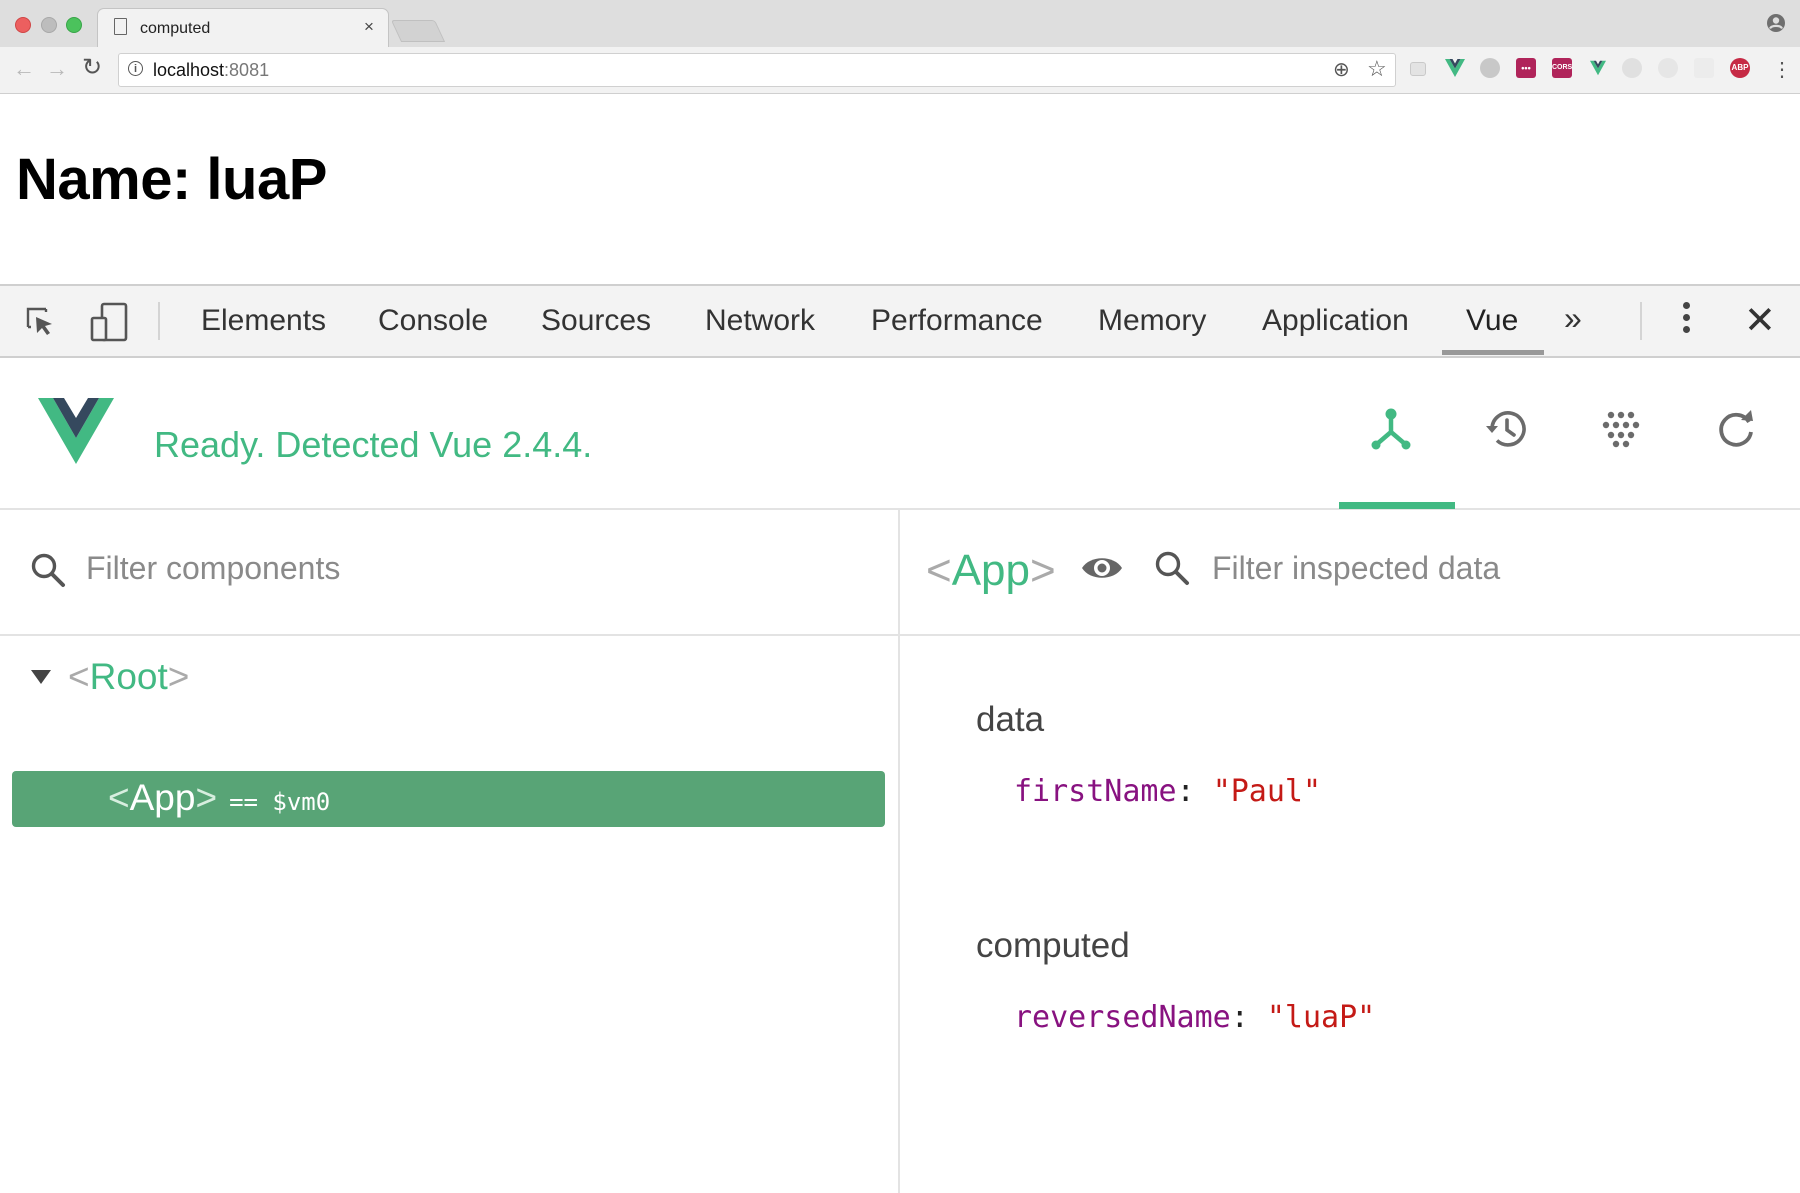 Image resolution: width=1800 pixels, height=1193 pixels. I want to click on tab-title: computed, so click(175, 28).